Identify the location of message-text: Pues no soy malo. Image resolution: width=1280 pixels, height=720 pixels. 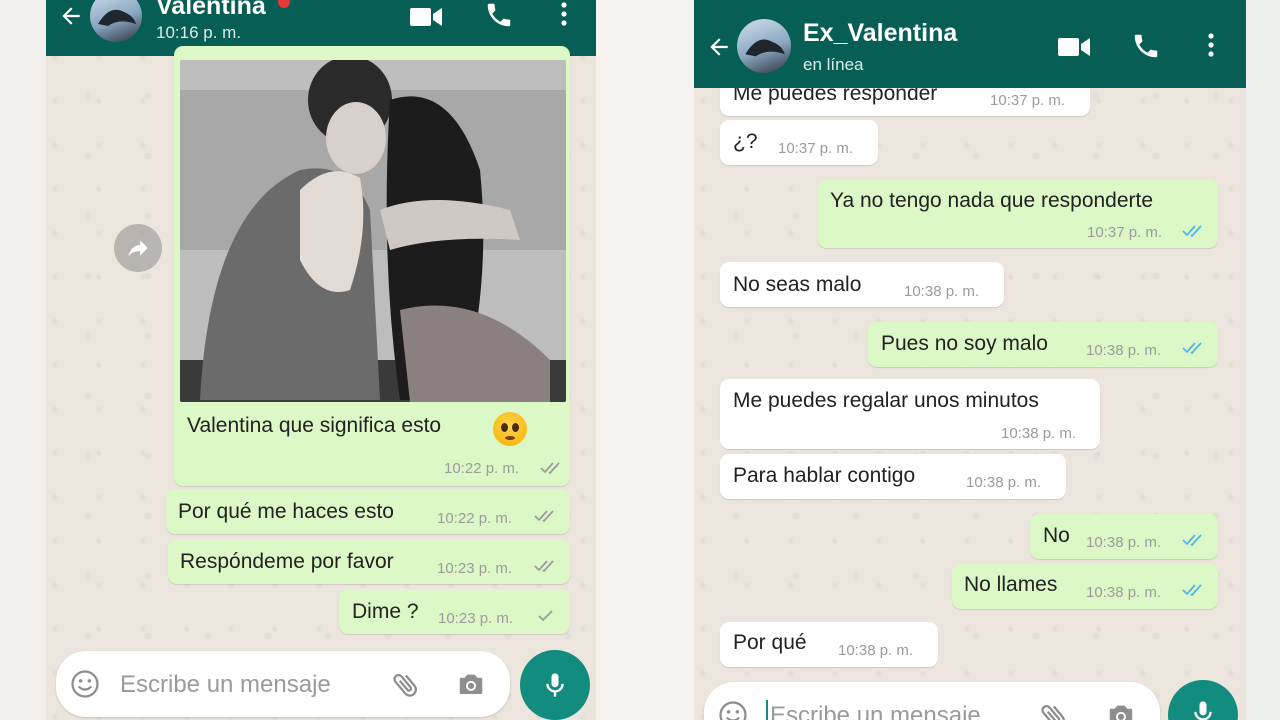
(964, 343).